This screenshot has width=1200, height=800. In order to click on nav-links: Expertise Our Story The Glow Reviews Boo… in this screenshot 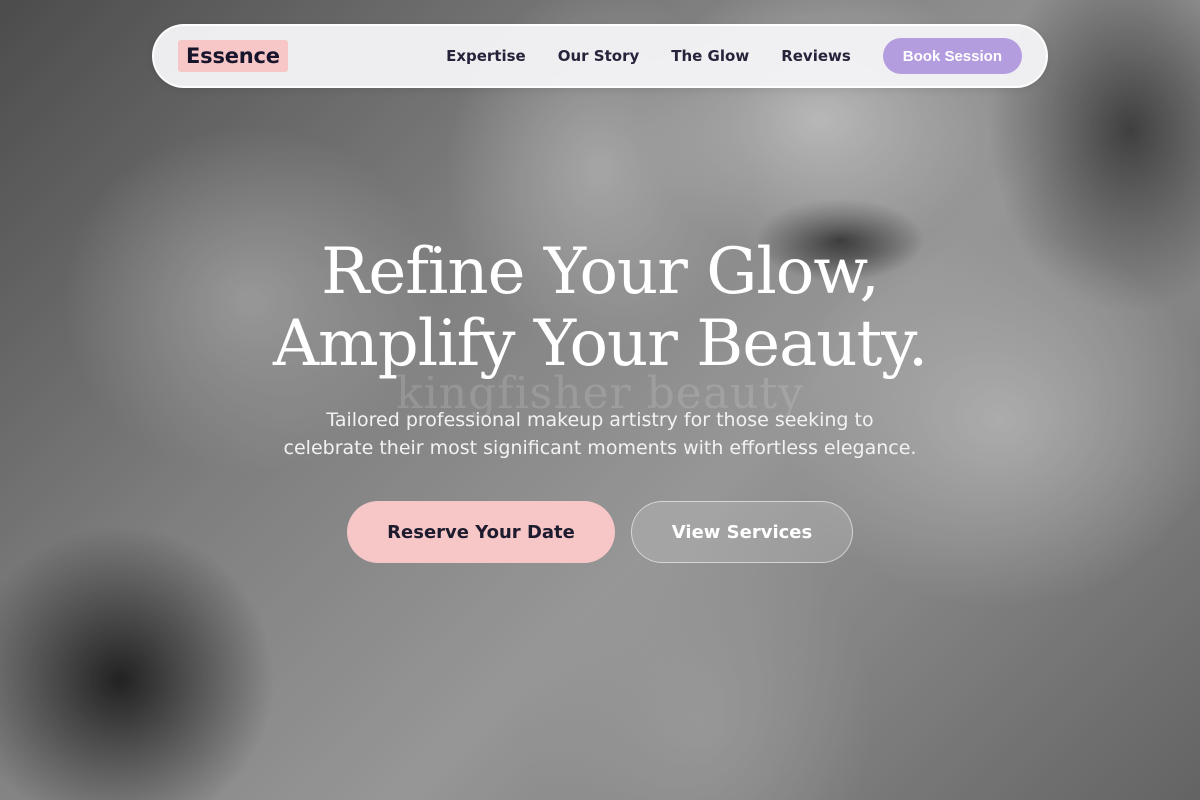, I will do `click(734, 56)`.